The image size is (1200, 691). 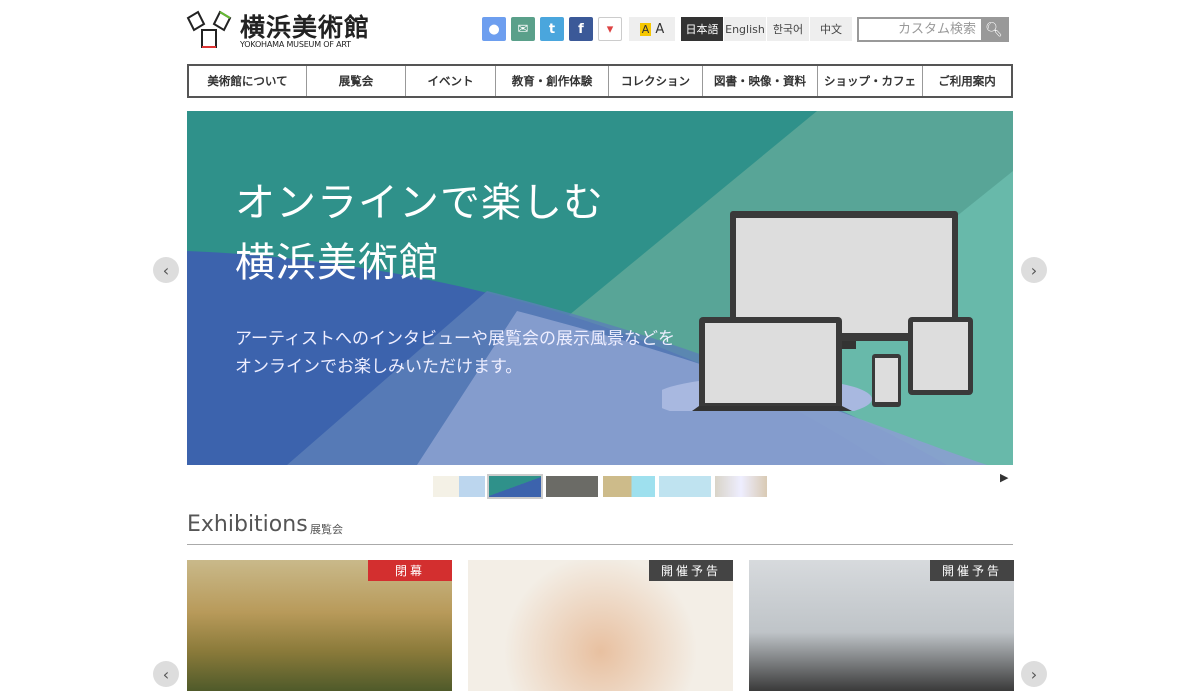 I want to click on search-icon: 🔍︎, so click(x=994, y=29).